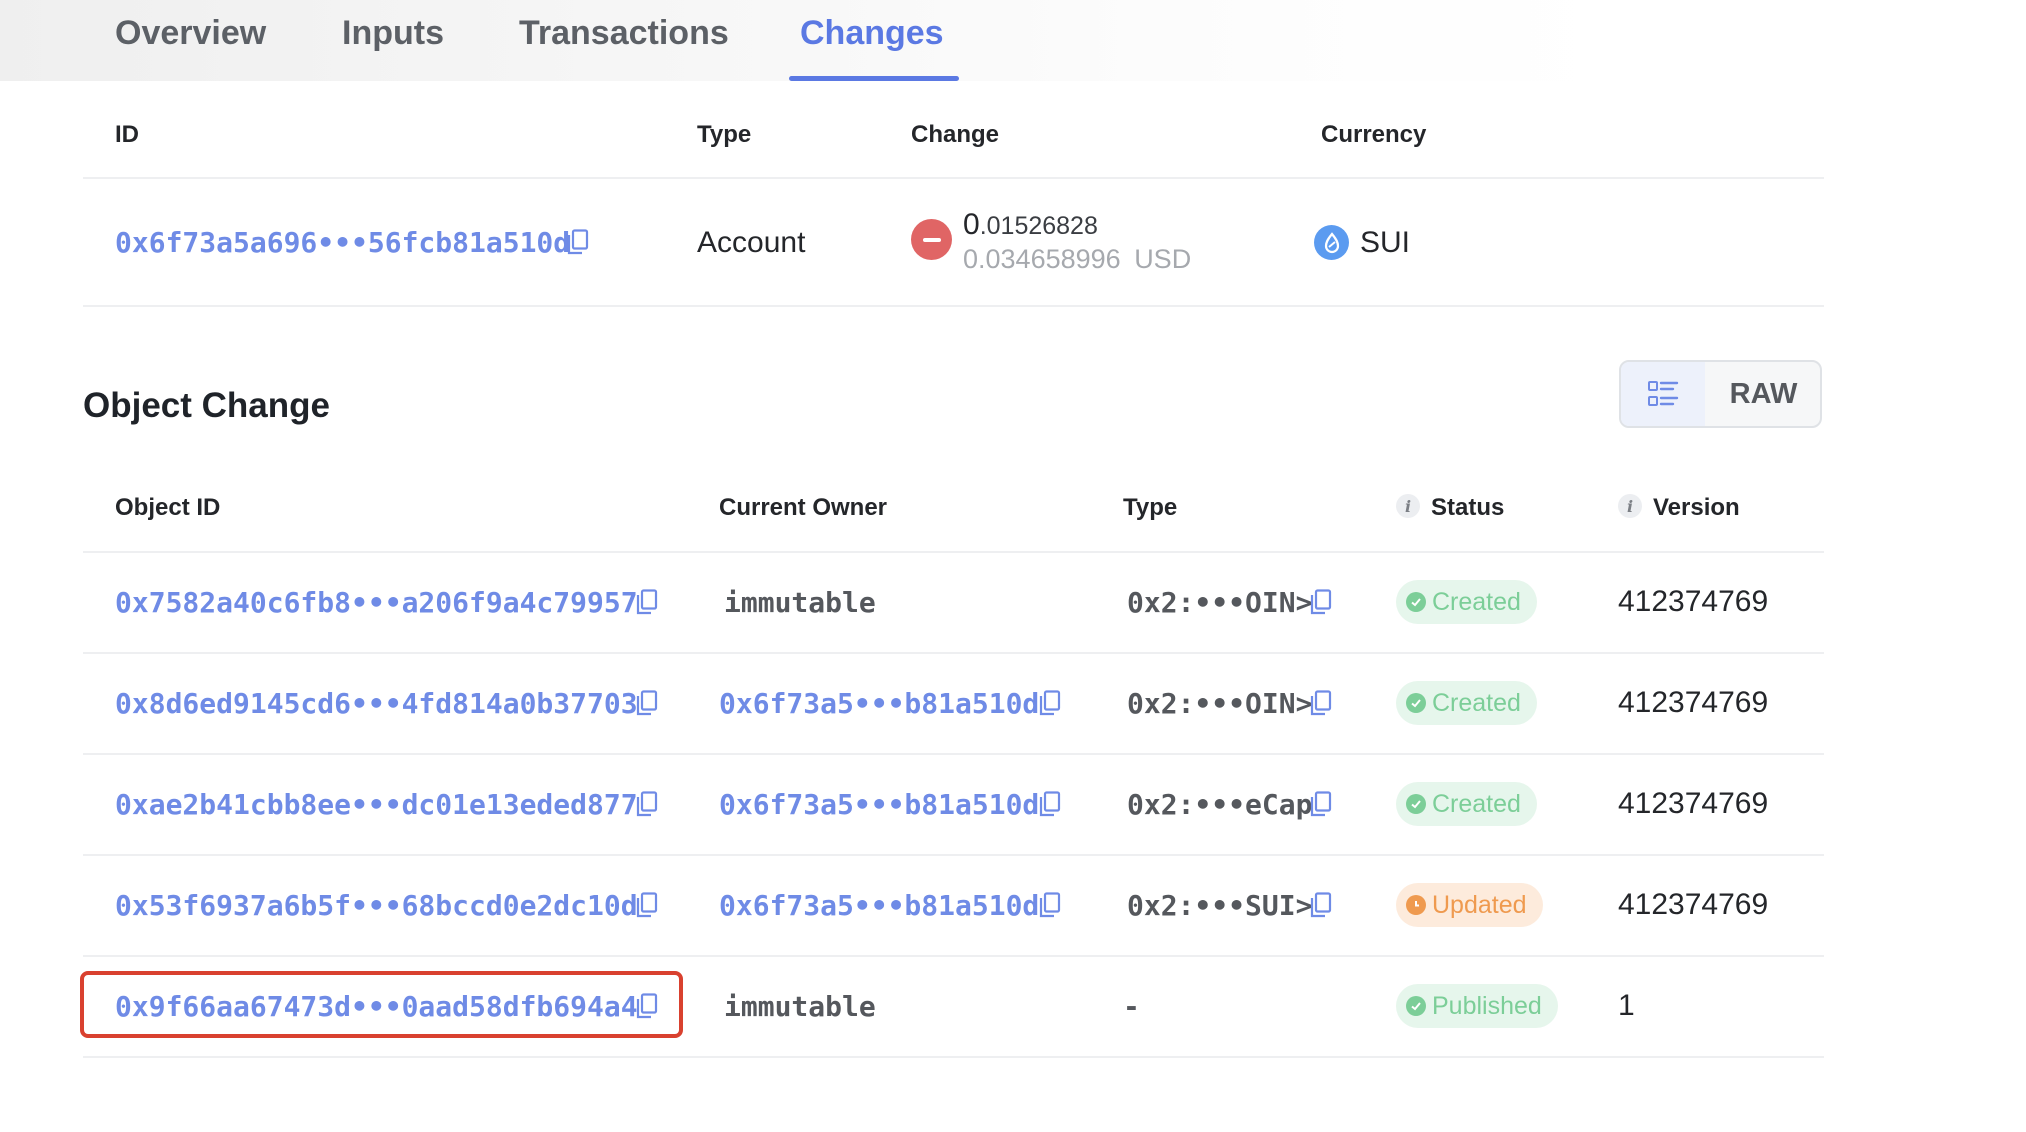  What do you see at coordinates (376, 703) in the screenshot?
I see `object-id-link: 0x8d6ed9145cd6•••4fd814a0b37703` at bounding box center [376, 703].